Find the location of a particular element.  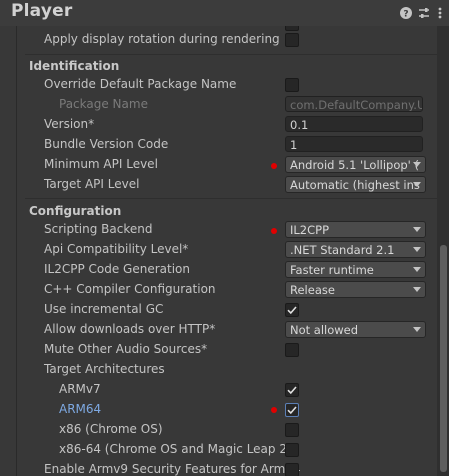

override-package-row: Override Default Package Name is located at coordinates (227, 85).